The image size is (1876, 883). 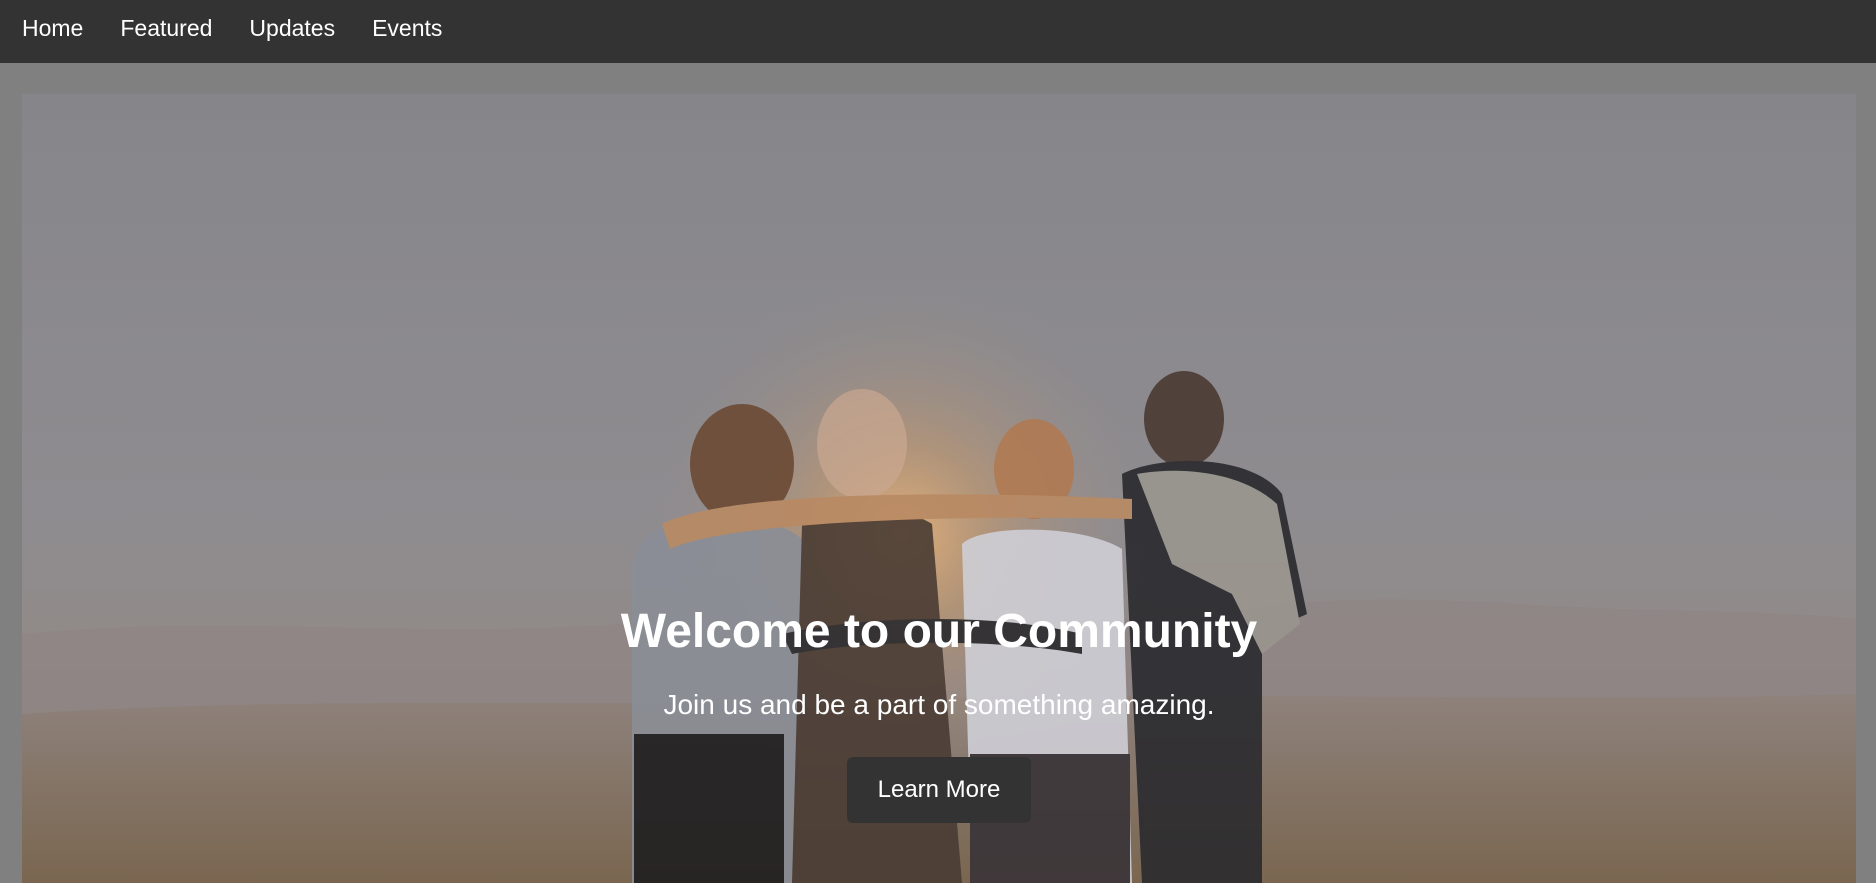 I want to click on nav-link-home: Home, so click(x=52, y=28).